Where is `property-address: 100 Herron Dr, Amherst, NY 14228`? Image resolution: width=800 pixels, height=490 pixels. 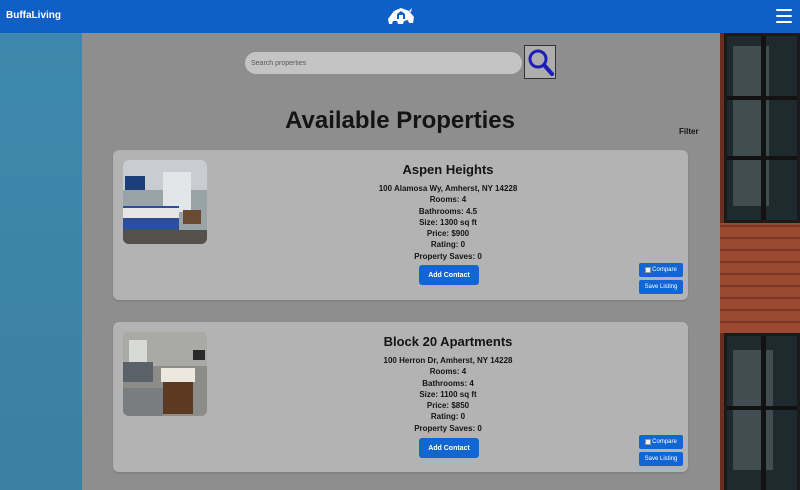
property-address: 100 Herron Dr, Amherst, NY 14228 is located at coordinates (448, 360).